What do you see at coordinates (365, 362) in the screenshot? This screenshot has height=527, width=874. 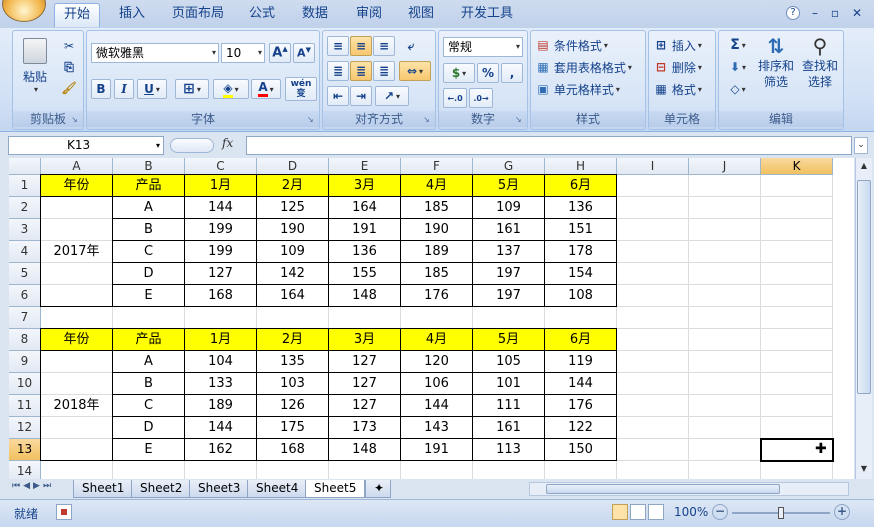 I see `table-data-cell: 127` at bounding box center [365, 362].